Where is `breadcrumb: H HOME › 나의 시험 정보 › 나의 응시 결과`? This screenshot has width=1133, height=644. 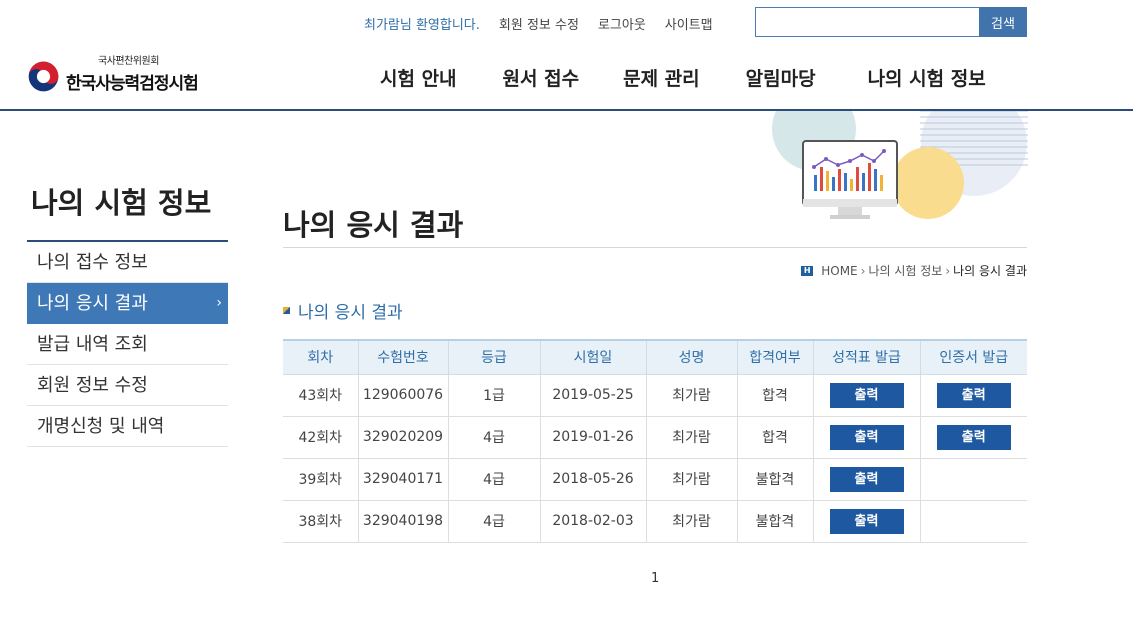 breadcrumb: H HOME › 나의 시험 정보 › 나의 응시 결과 is located at coordinates (914, 270).